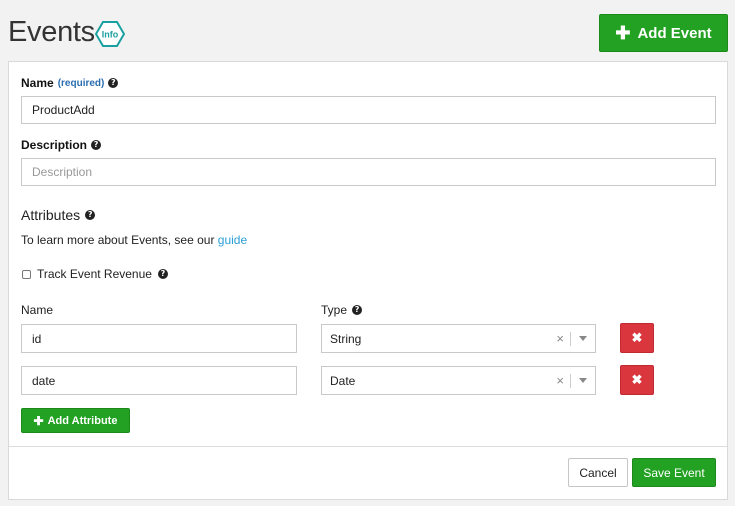  Describe the element at coordinates (82, 420) in the screenshot. I see `add-attribute-label: Add Attribute` at that location.